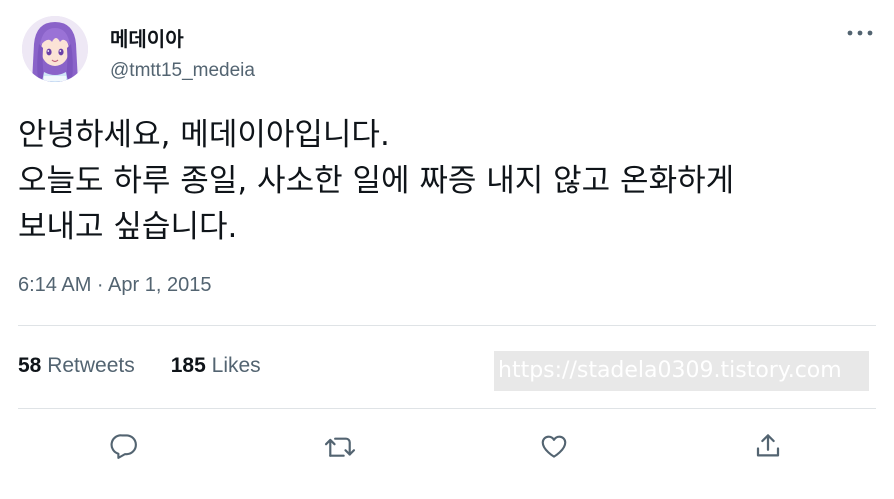  I want to click on likes-stat: 185 Likes, so click(216, 366).